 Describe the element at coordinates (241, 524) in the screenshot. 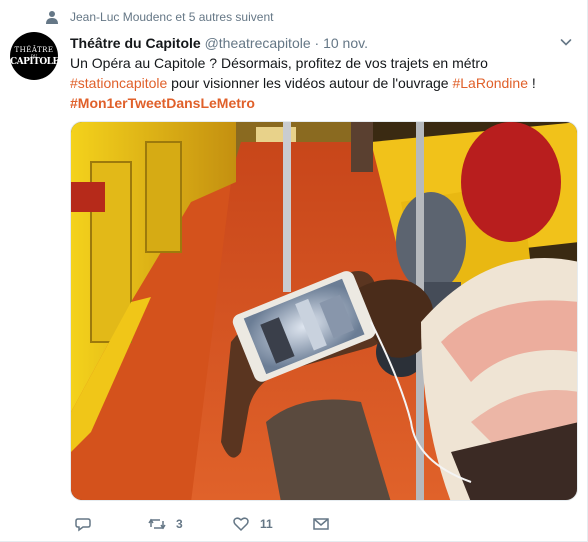

I see `heart-icon` at that location.